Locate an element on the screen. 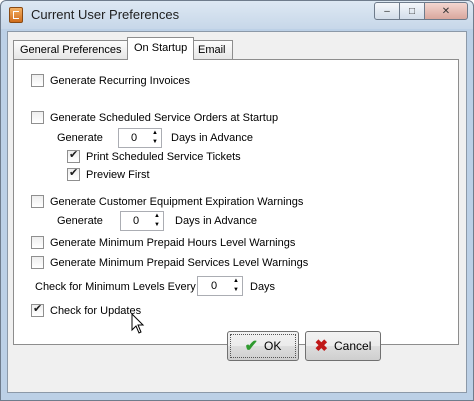 Image resolution: width=474 pixels, height=401 pixels. focus-rectangle is located at coordinates (263, 346).